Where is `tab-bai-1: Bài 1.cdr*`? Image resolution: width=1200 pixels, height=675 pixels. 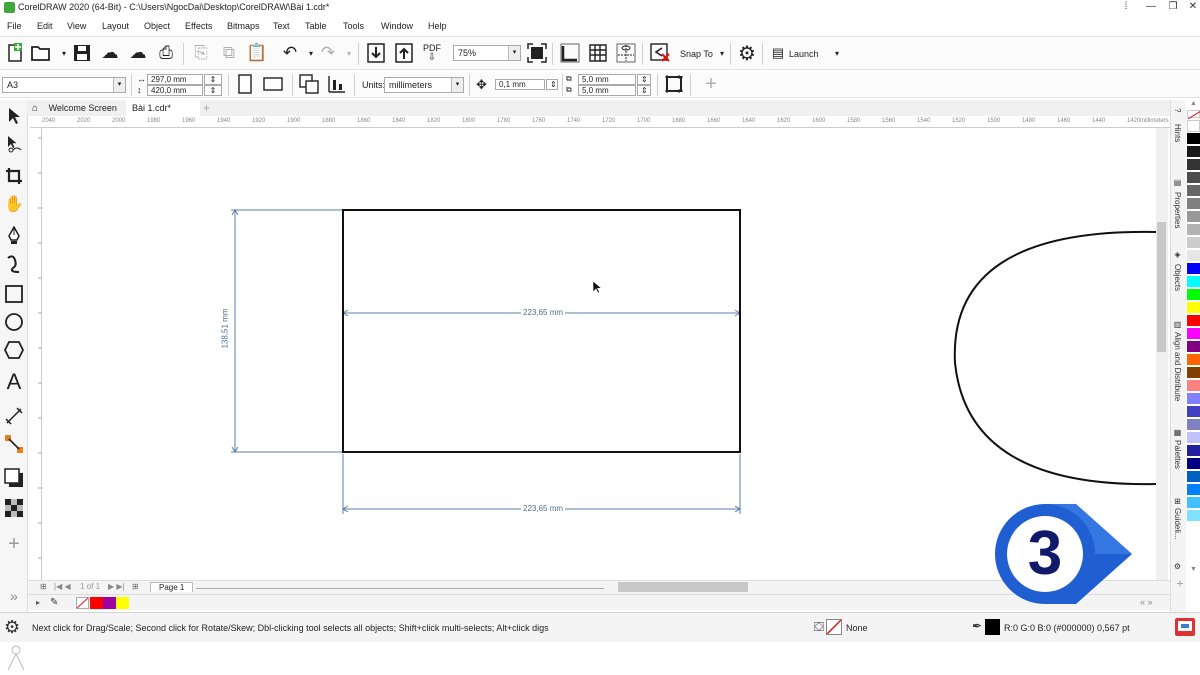 tab-bai-1: Bài 1.cdr* is located at coordinates (163, 108).